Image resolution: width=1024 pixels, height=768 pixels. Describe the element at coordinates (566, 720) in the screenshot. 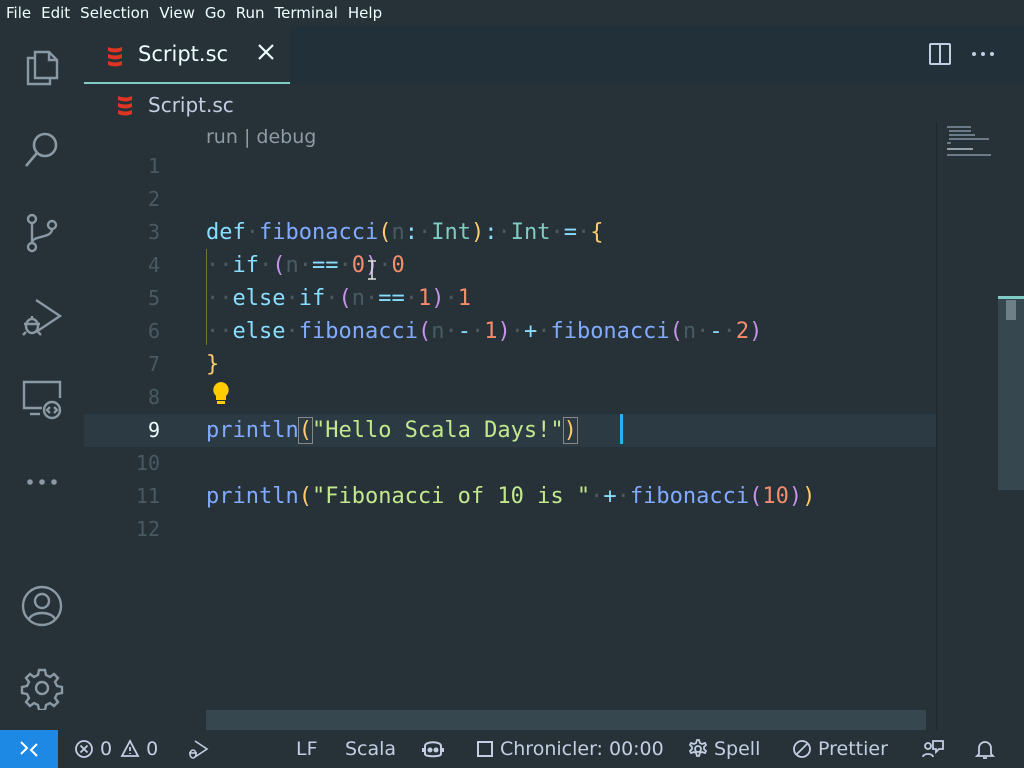

I see `horizontal-scrollbar` at that location.